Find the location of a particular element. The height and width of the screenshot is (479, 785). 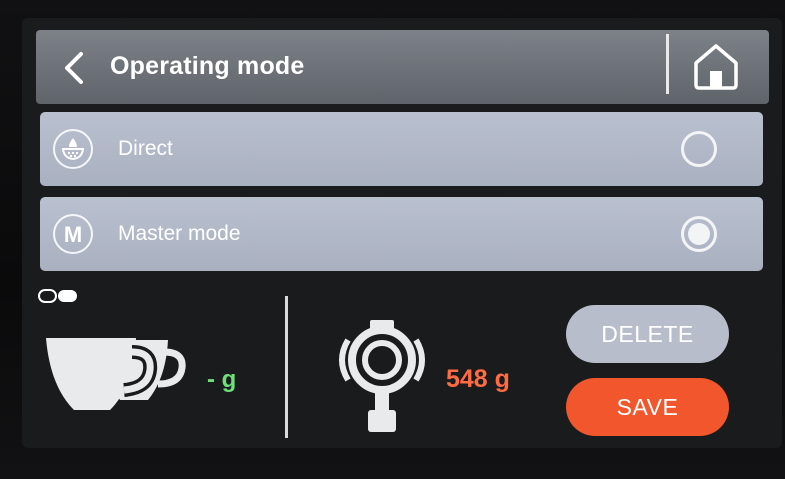

double-cup-icon is located at coordinates (115, 374).